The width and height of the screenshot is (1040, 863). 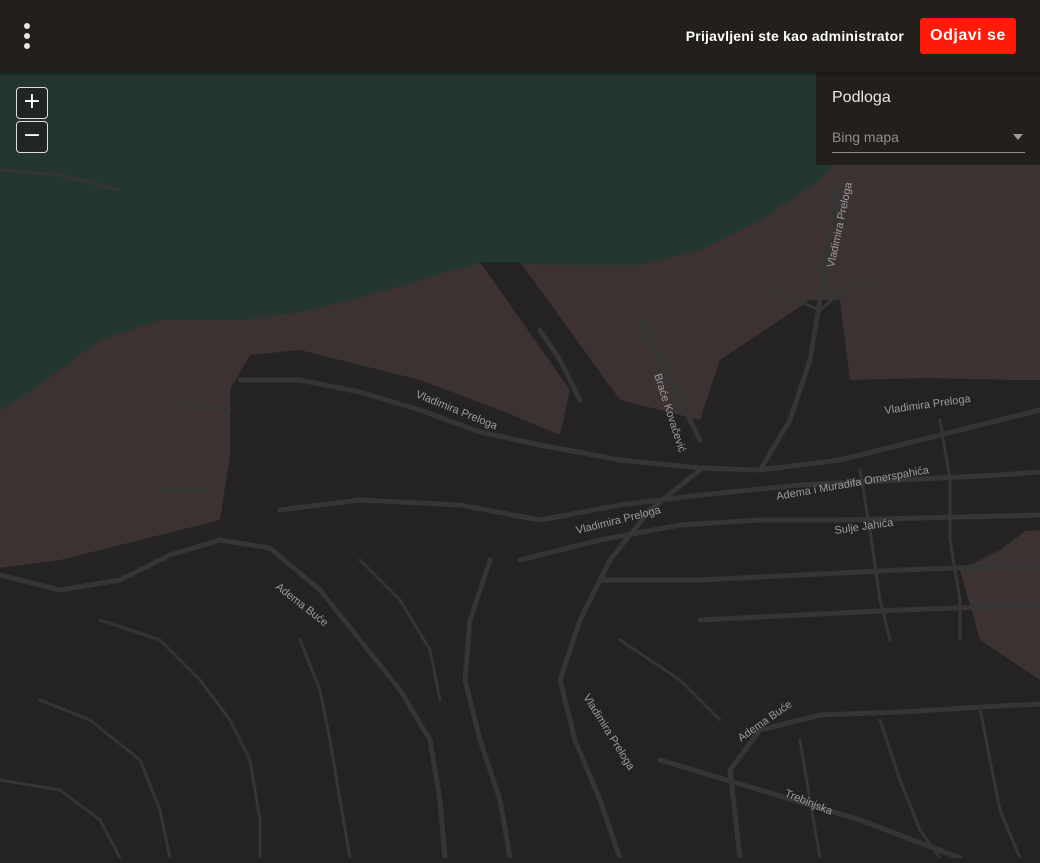 What do you see at coordinates (27, 36) in the screenshot?
I see `more-vertical-icon` at bounding box center [27, 36].